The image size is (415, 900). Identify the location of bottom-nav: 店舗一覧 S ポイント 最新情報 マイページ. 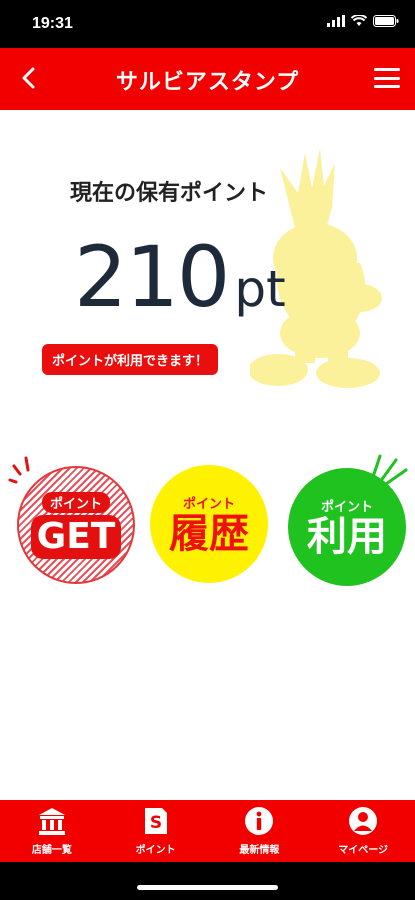
(207, 831).